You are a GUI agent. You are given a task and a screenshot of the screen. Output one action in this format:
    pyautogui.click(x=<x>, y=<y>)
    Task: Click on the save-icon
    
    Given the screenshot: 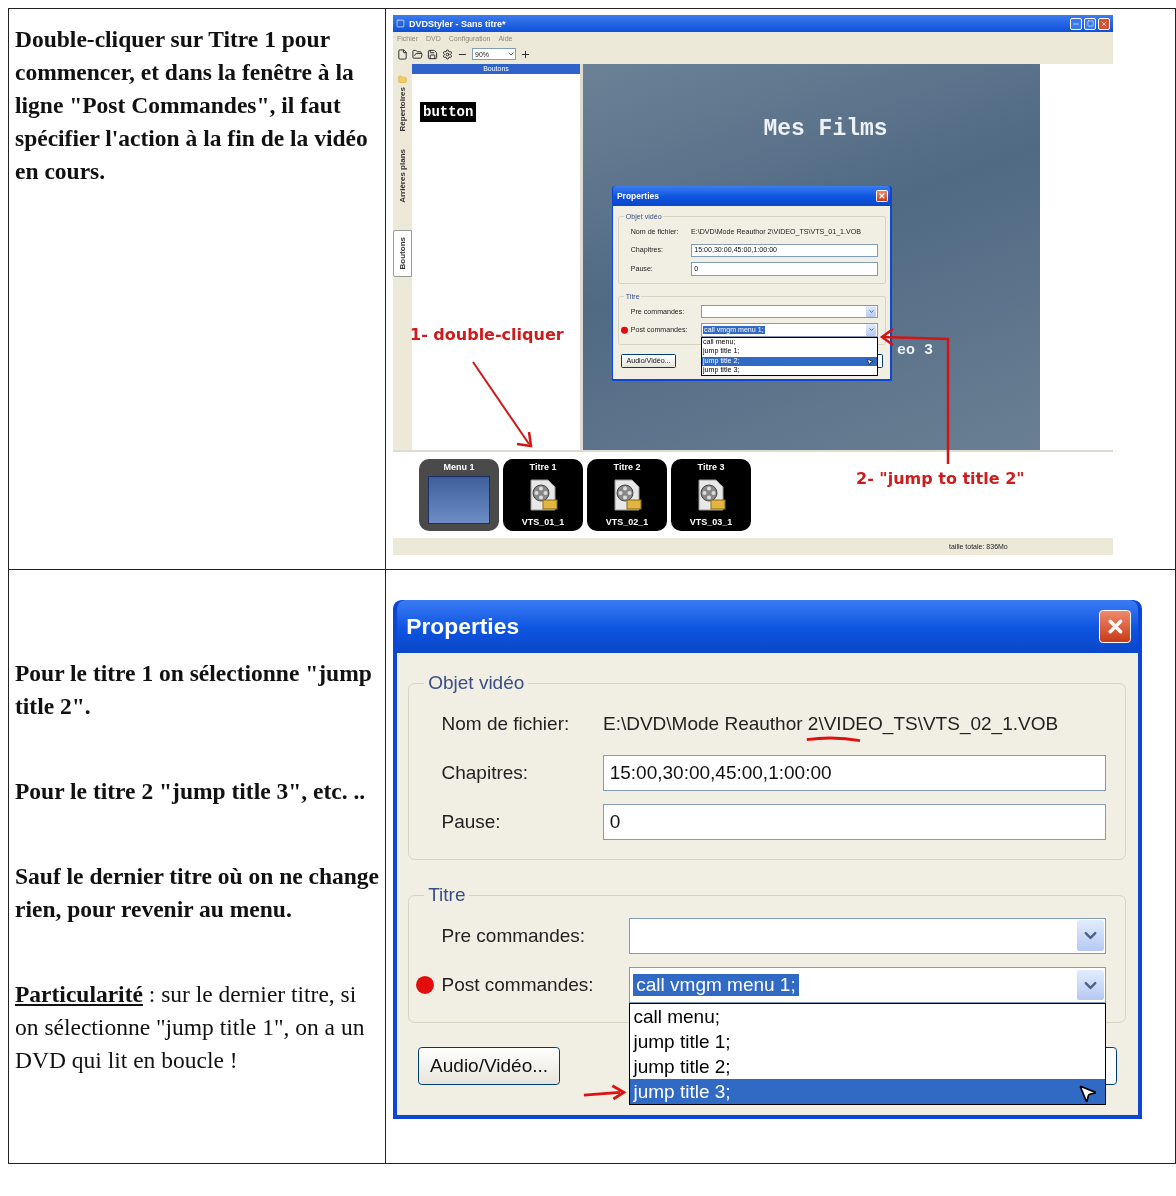 What is the action you would take?
    pyautogui.click(x=432, y=54)
    